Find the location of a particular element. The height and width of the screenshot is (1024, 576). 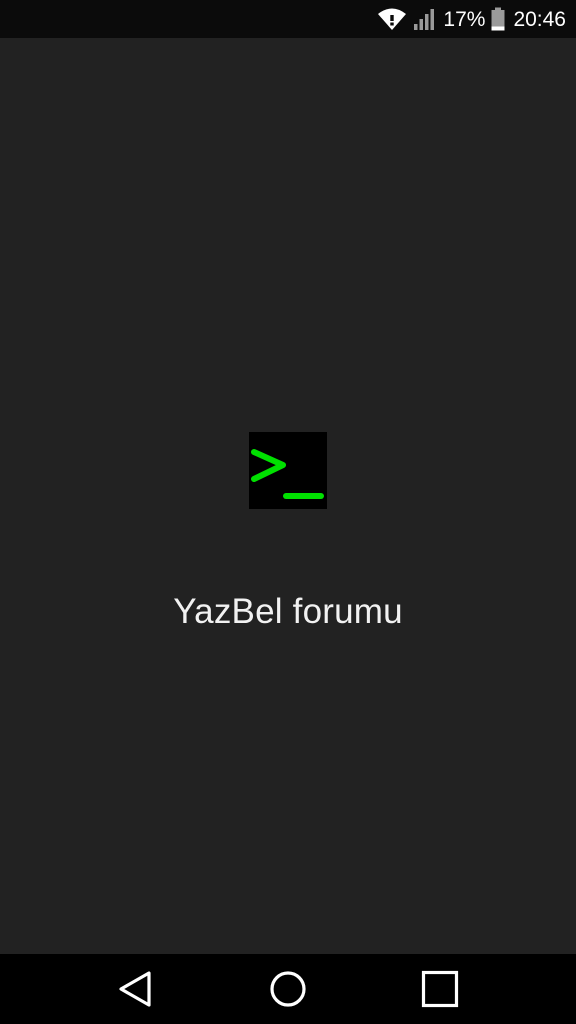

status-bar: 17% 20:46 is located at coordinates (288, 19).